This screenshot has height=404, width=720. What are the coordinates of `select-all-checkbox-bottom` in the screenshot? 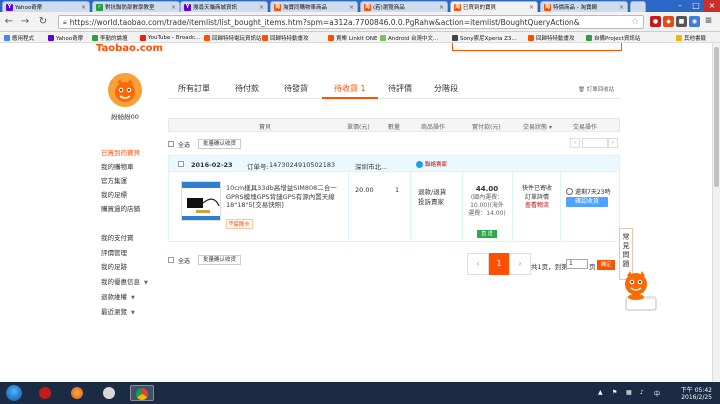 It's located at (171, 260).